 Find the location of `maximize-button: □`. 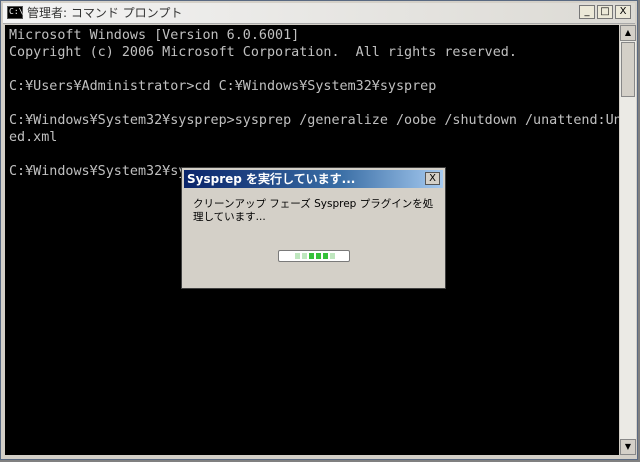

maximize-button: □ is located at coordinates (605, 12).